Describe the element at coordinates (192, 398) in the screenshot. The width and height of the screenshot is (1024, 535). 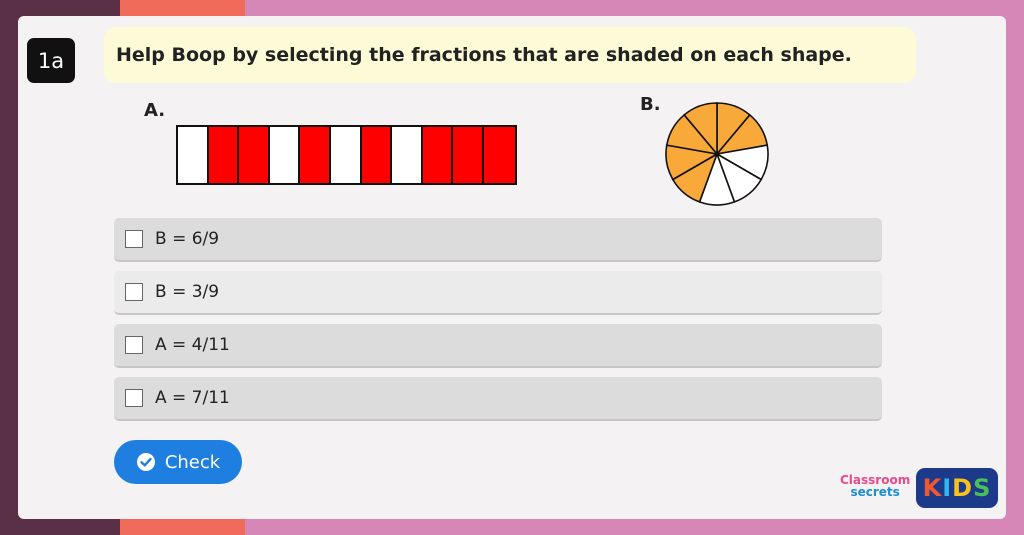
I see `option-4-label: A = 7/11` at that location.